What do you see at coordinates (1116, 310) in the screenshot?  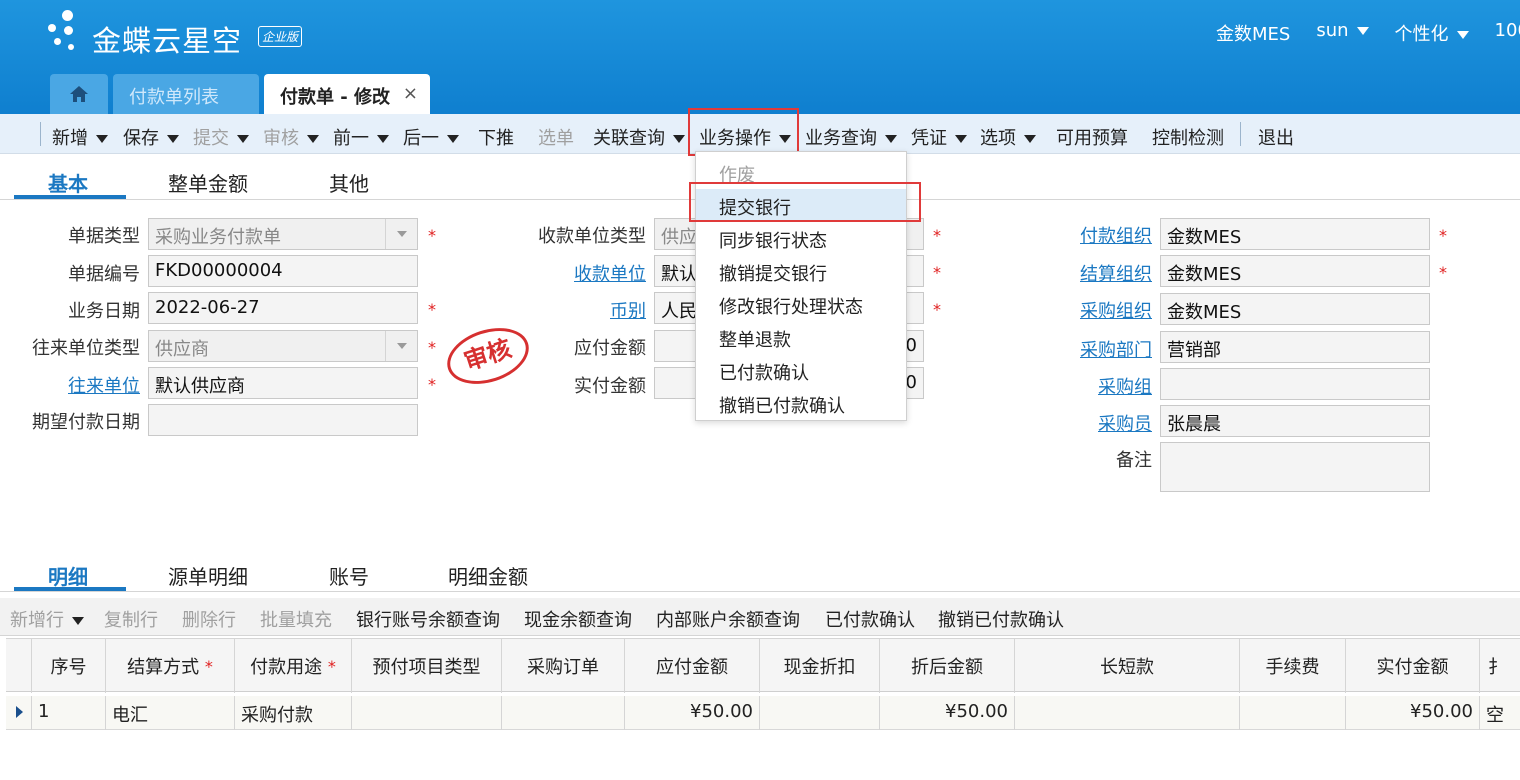 I see `purchase-org-label: 采购组织` at bounding box center [1116, 310].